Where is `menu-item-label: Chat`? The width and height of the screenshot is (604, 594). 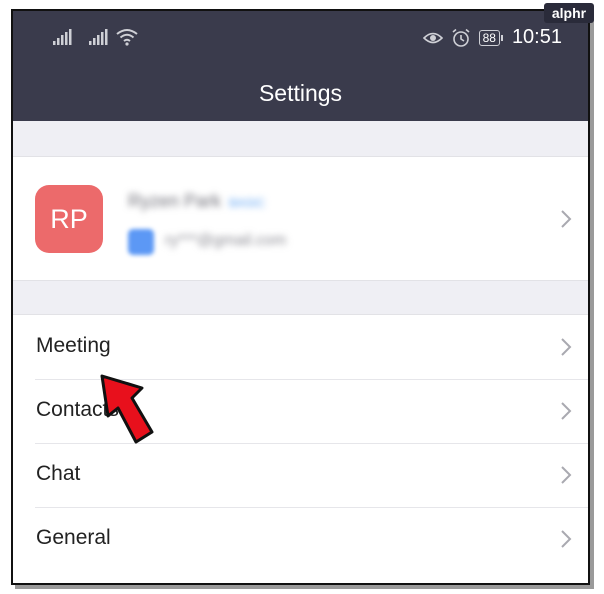
menu-item-label: Chat is located at coordinates (58, 473).